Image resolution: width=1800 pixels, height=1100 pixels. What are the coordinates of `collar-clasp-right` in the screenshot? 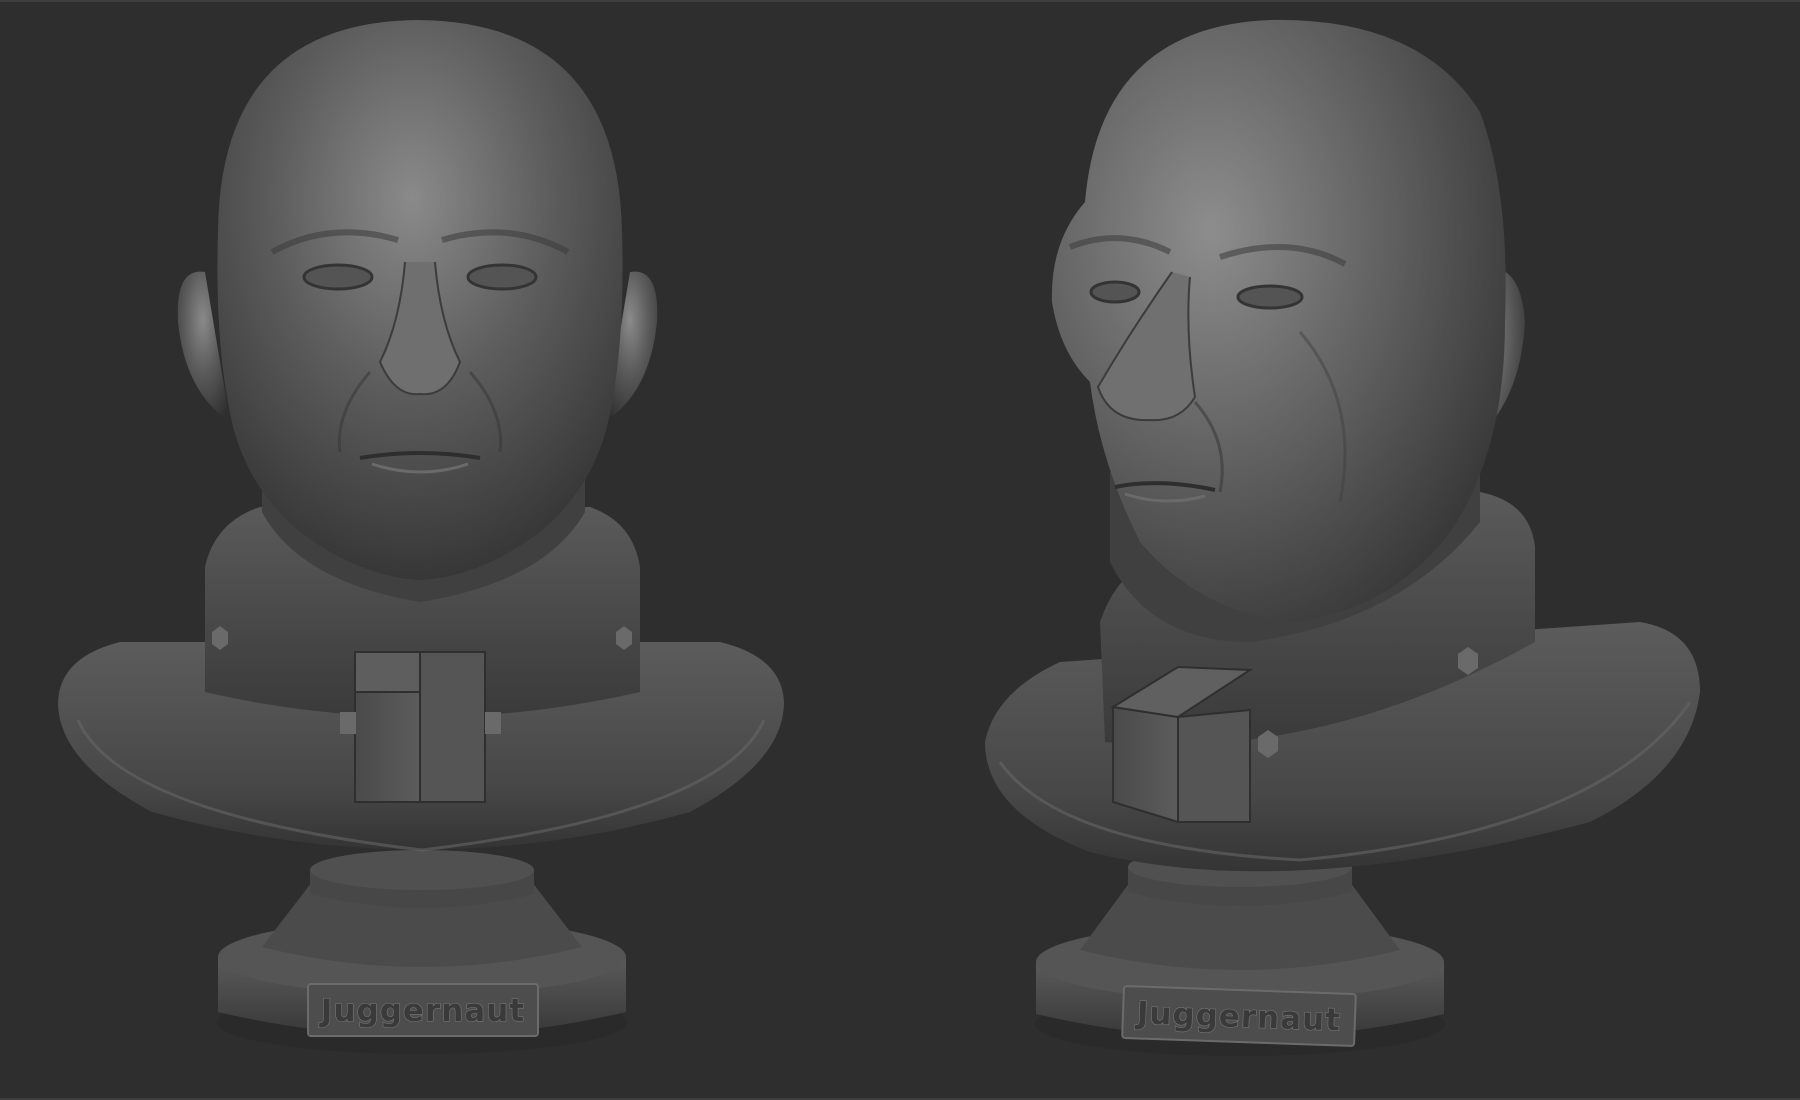 It's located at (452, 727).